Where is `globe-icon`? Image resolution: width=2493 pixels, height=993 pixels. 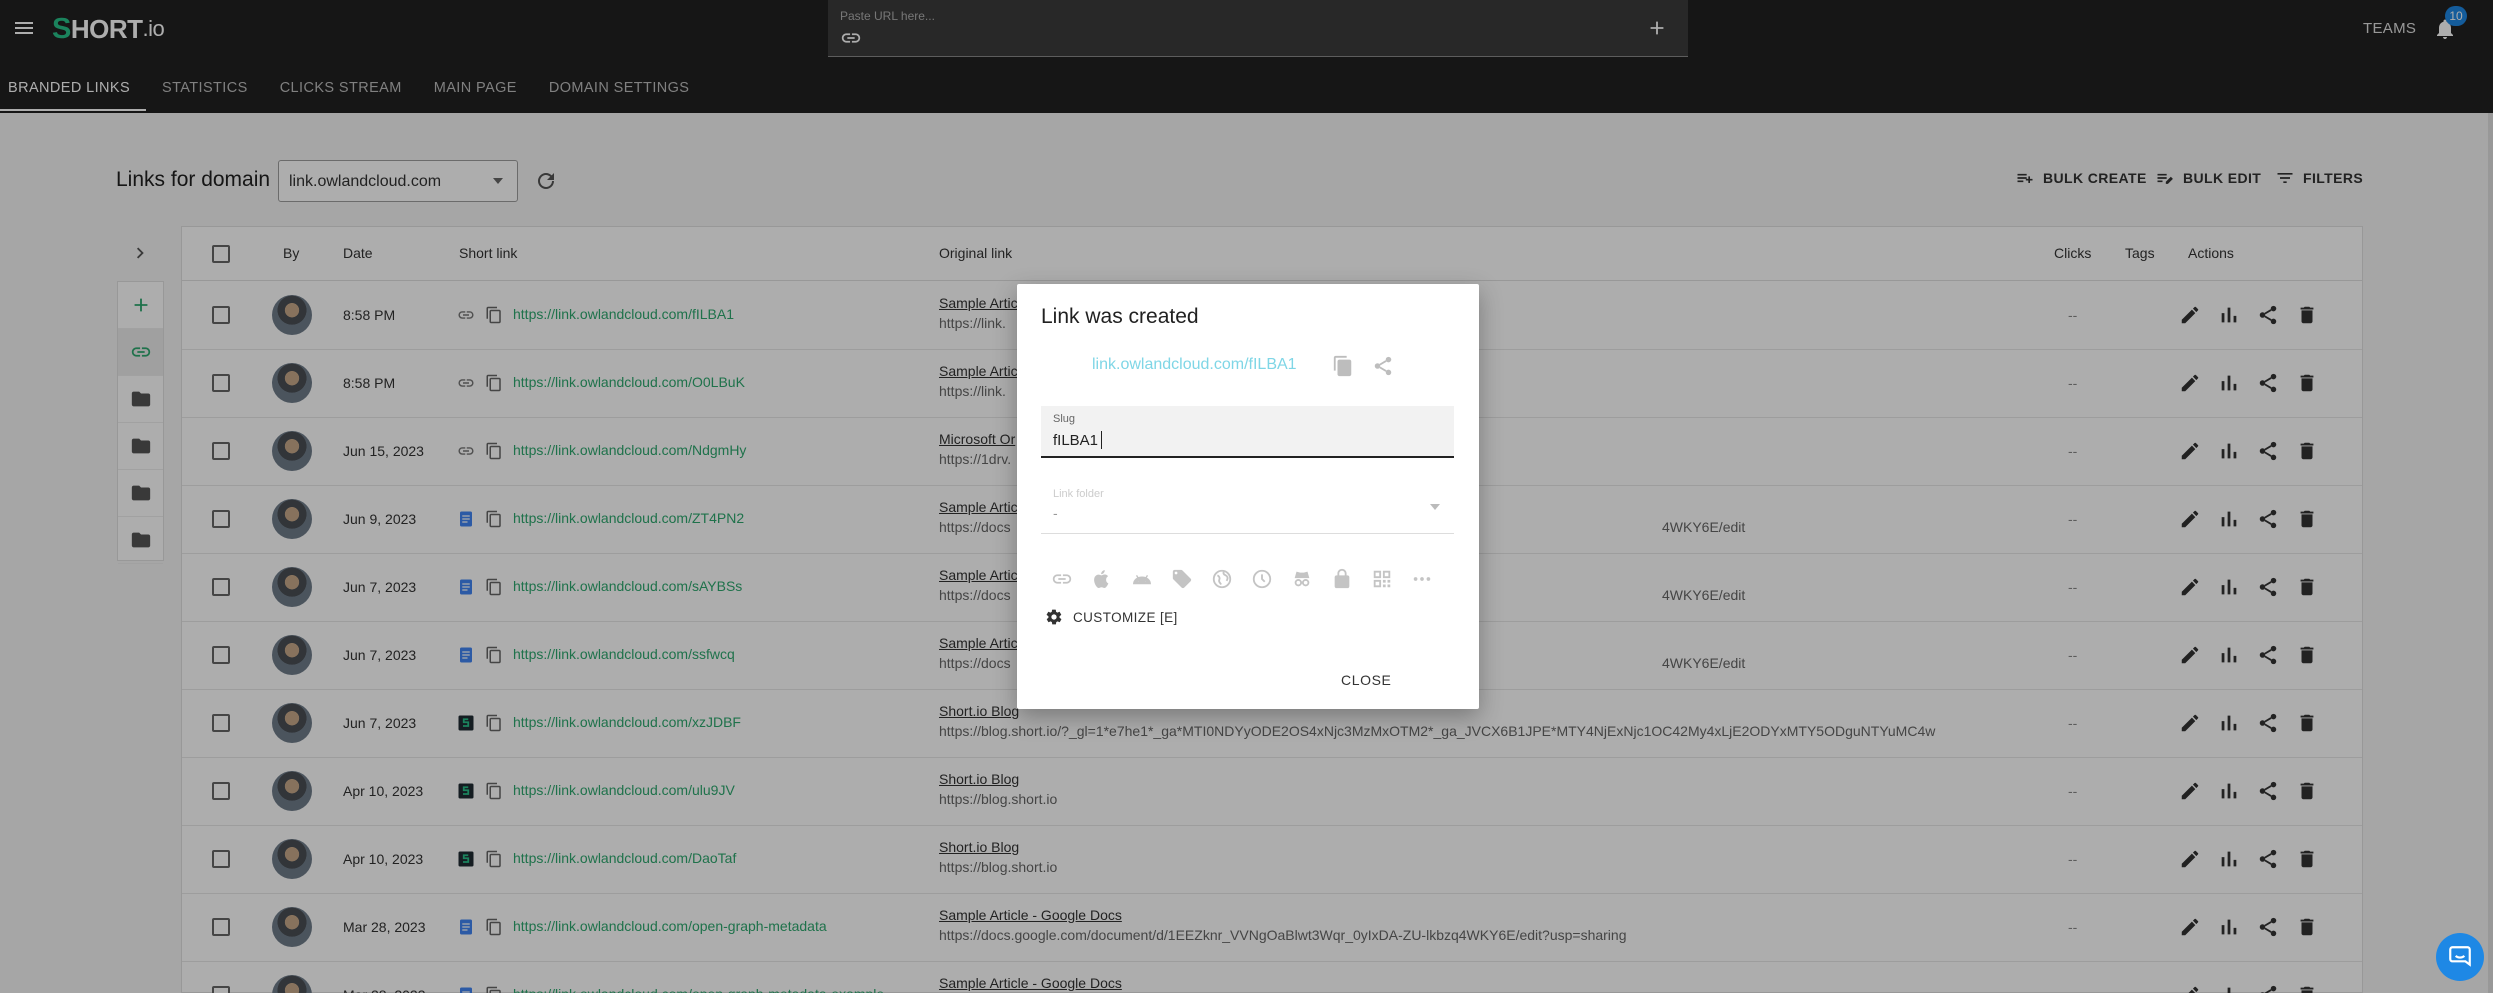 globe-icon is located at coordinates (1222, 579).